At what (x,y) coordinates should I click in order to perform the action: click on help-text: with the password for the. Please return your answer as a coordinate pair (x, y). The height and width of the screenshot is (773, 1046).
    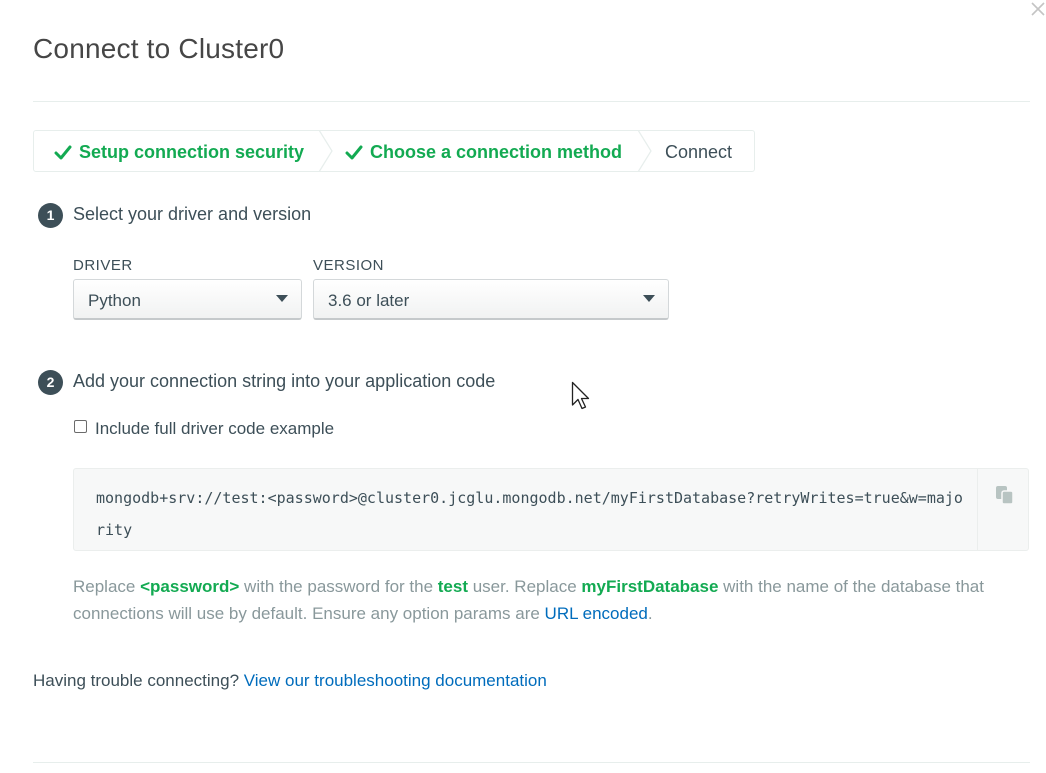
    Looking at the image, I should click on (338, 586).